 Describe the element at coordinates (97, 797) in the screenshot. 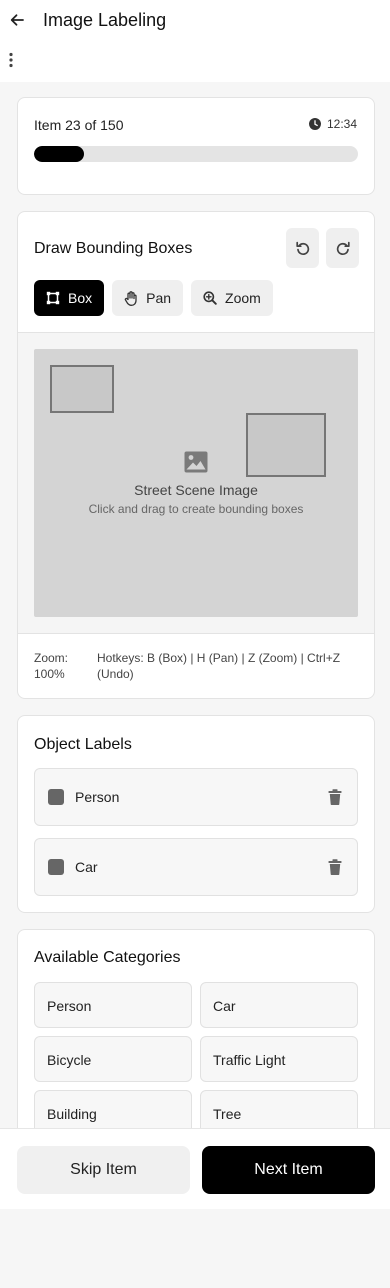

I see `label-name: Person` at that location.